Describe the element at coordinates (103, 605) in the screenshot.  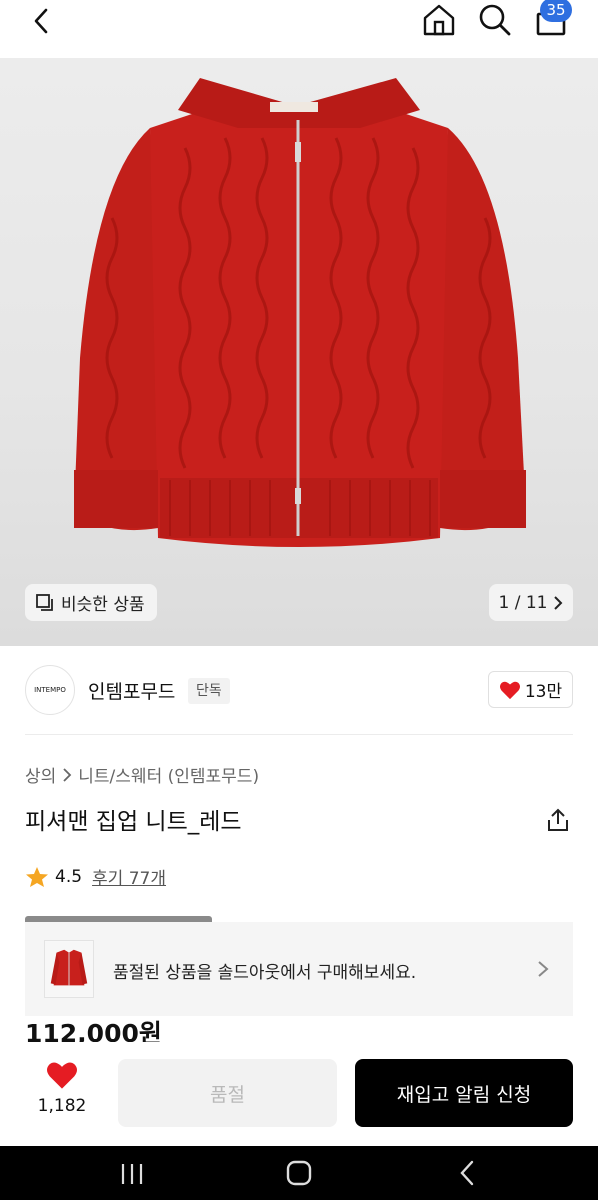
I see `similar-products-label: 비슷한 상품` at that location.